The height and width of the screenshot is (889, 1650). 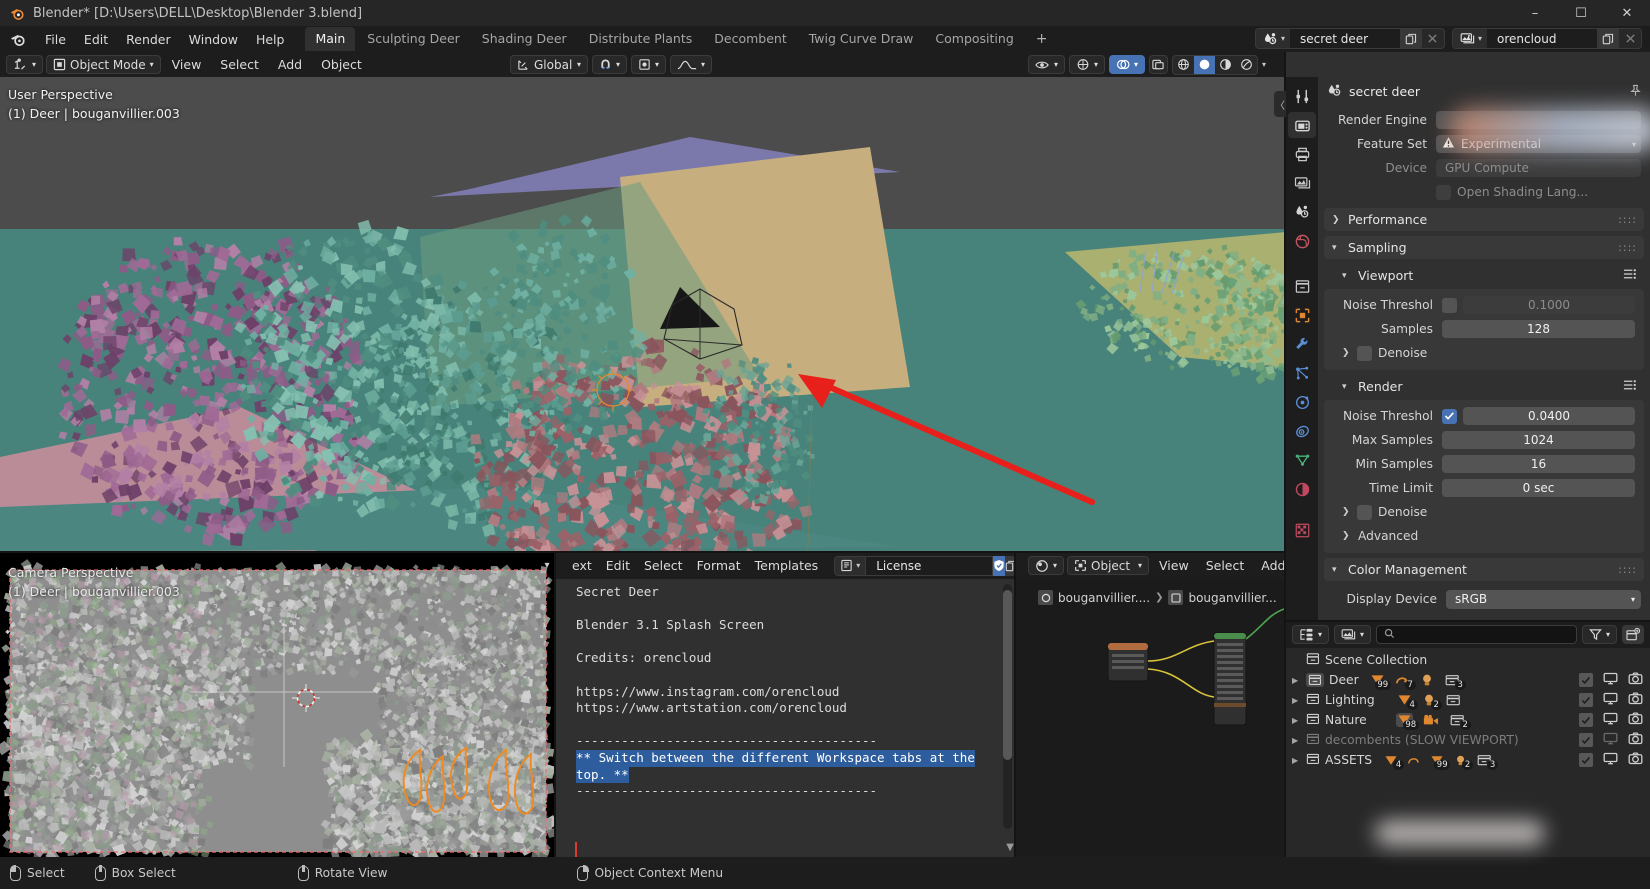 I want to click on advanced-subpanel-row: ❯ Advanced, so click(x=1488, y=536).